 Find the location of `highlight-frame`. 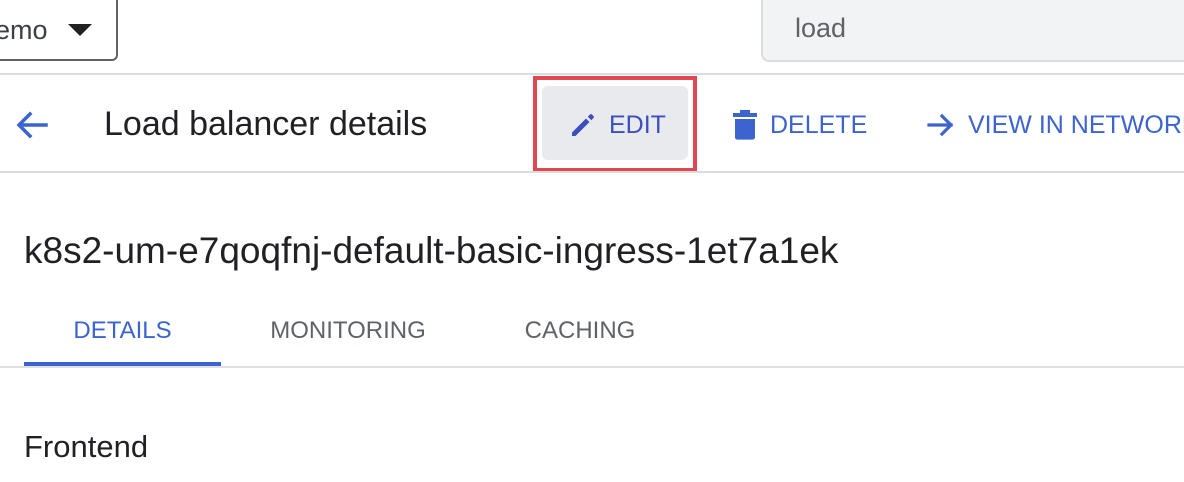

highlight-frame is located at coordinates (615, 124).